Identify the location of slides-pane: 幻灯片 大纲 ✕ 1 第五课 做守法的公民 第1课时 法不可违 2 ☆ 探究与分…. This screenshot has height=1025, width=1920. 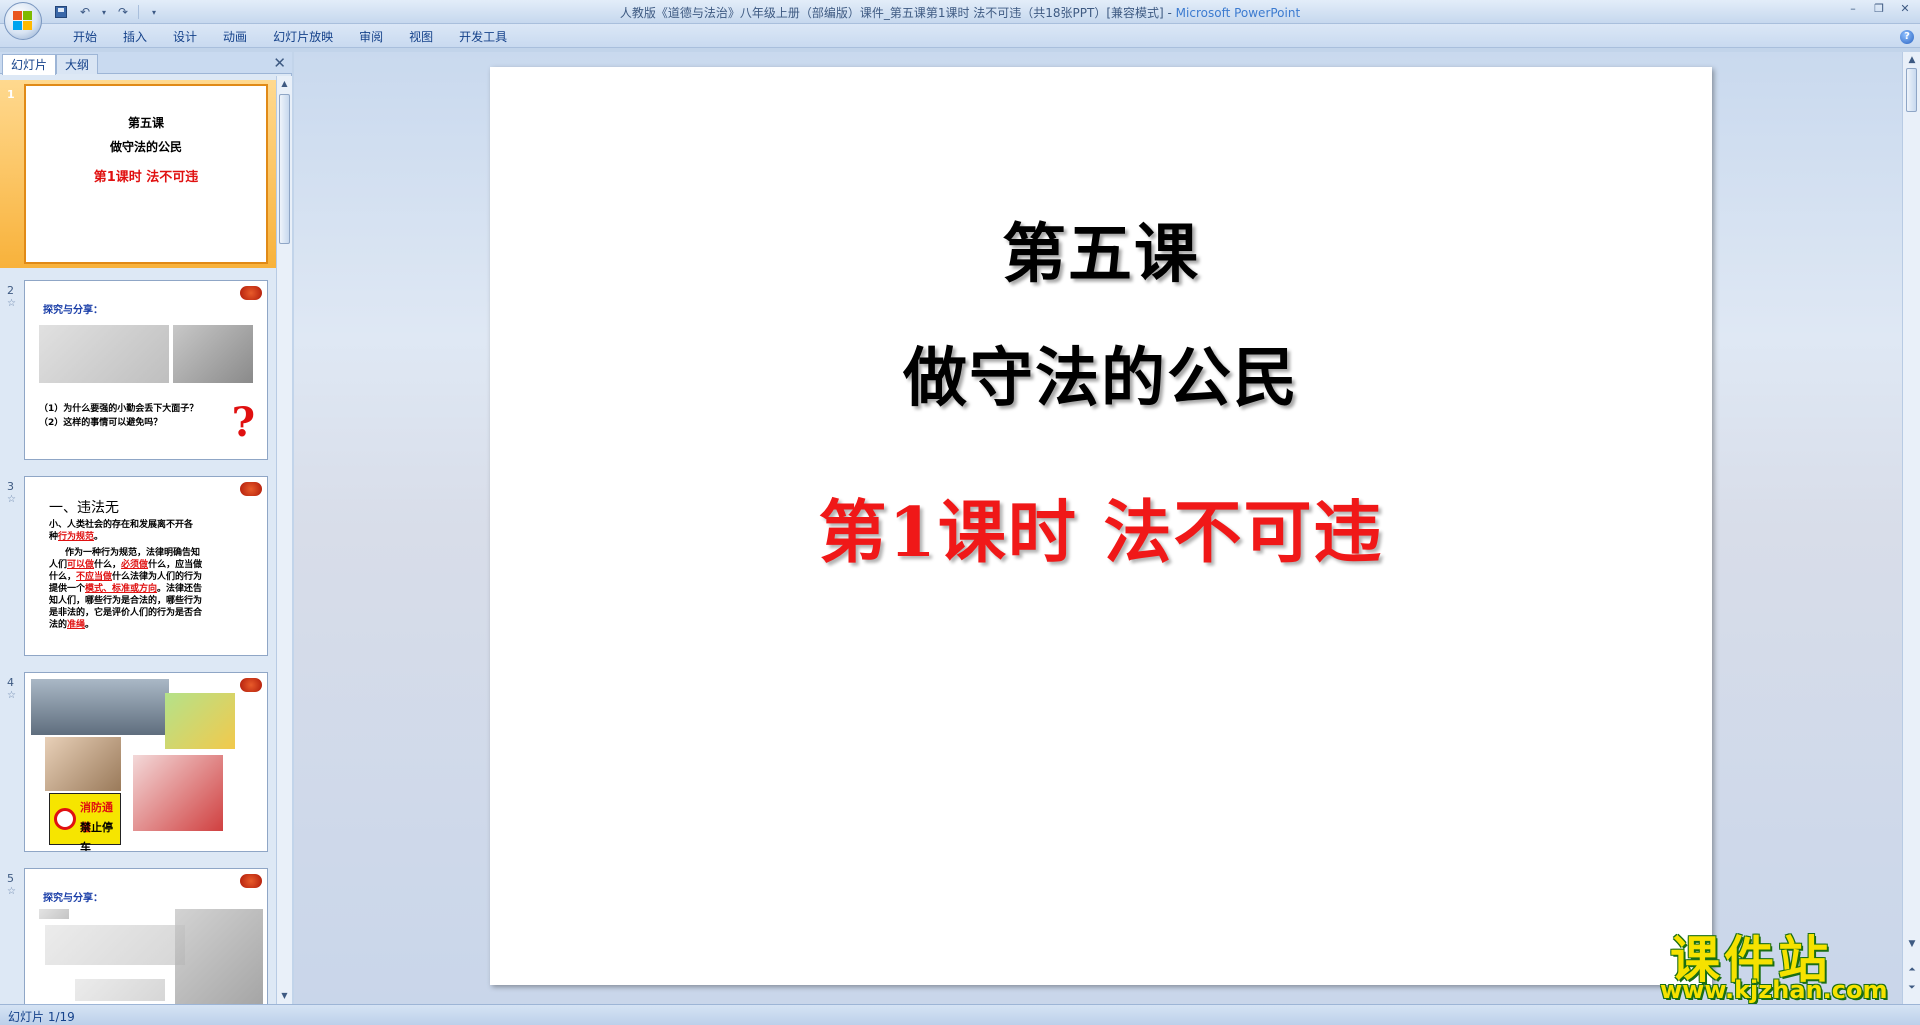
(146, 528).